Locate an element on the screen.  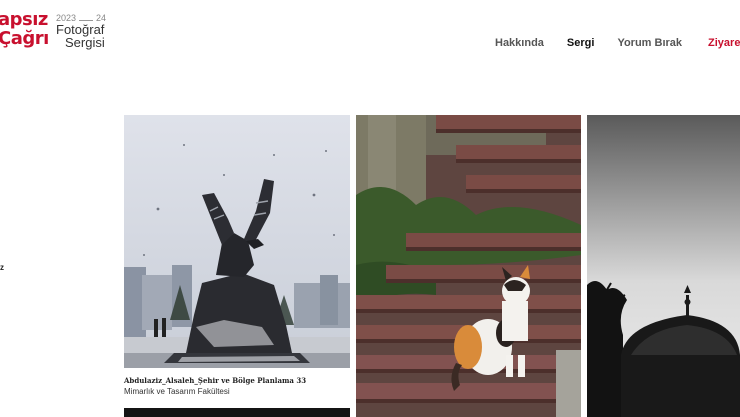
logo-wordmark: apsız Çağrı is located at coordinates (24, 29).